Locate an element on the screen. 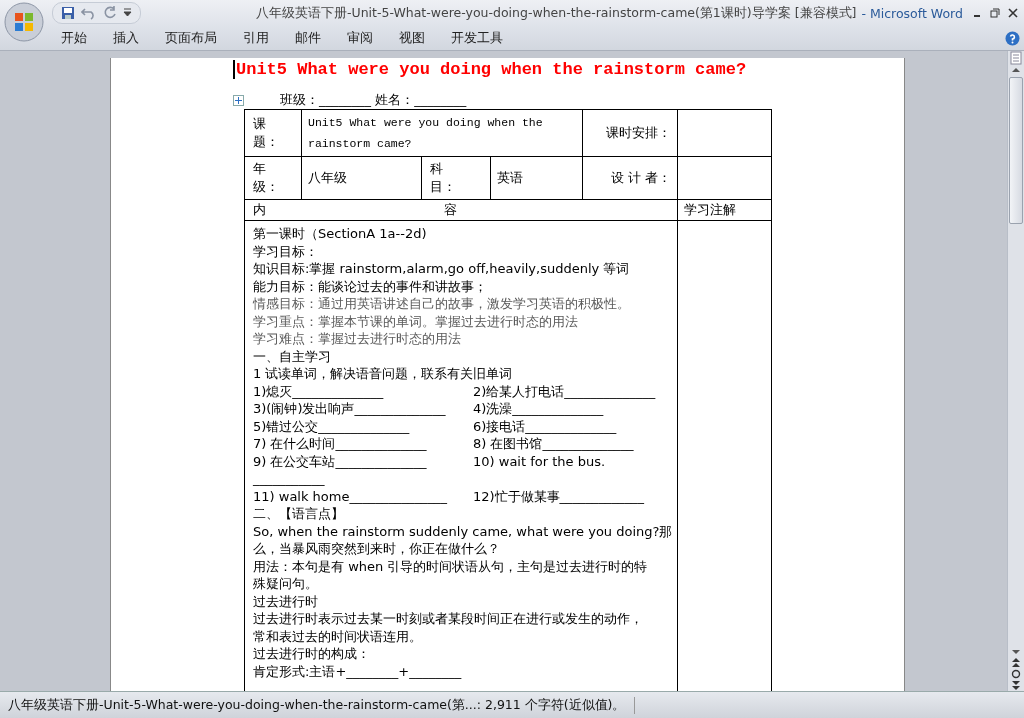  text-line: 学习重点：掌握本节课的单词。掌握过去进行时态的用法 is located at coordinates (416, 321).